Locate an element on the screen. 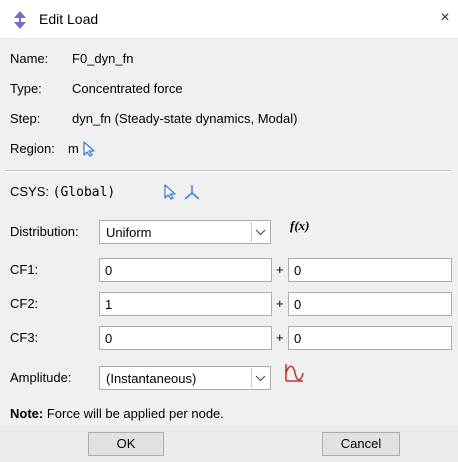  cf2-value: 1 is located at coordinates (109, 304).